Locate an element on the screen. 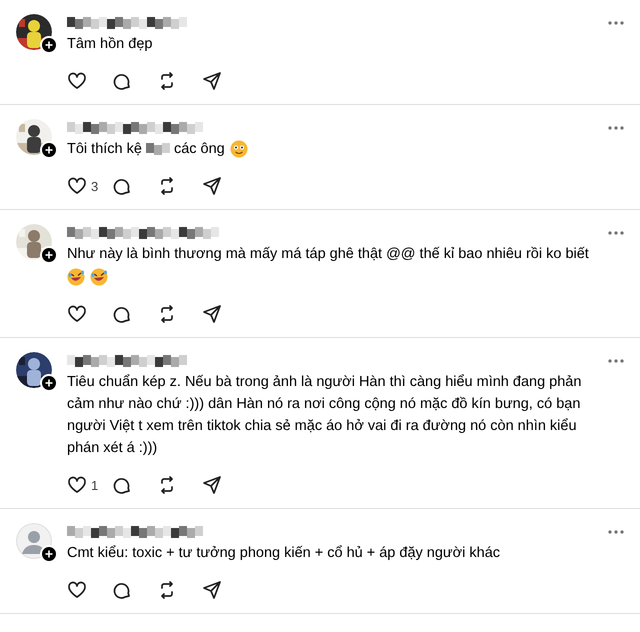  comment-text: Tôi thích kệ is located at coordinates (104, 149).